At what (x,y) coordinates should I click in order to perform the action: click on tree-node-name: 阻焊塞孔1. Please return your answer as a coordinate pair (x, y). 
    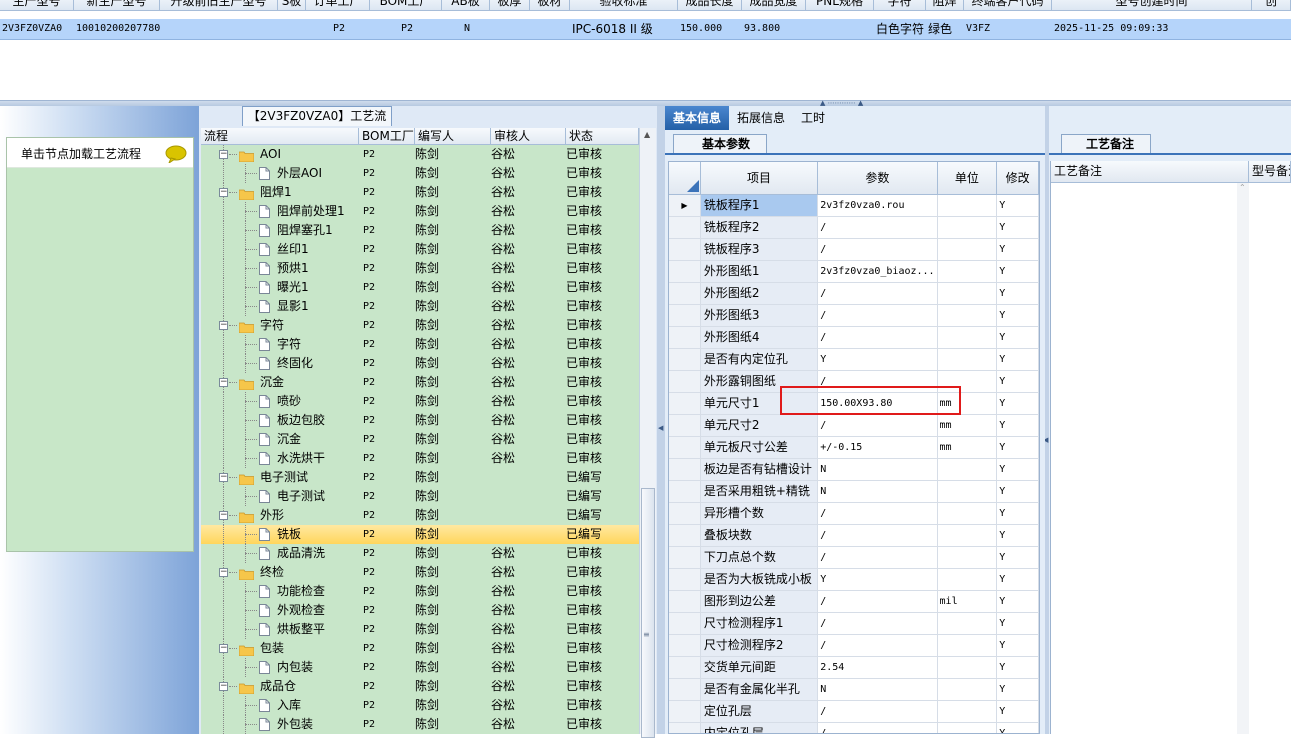
    Looking at the image, I should click on (280, 230).